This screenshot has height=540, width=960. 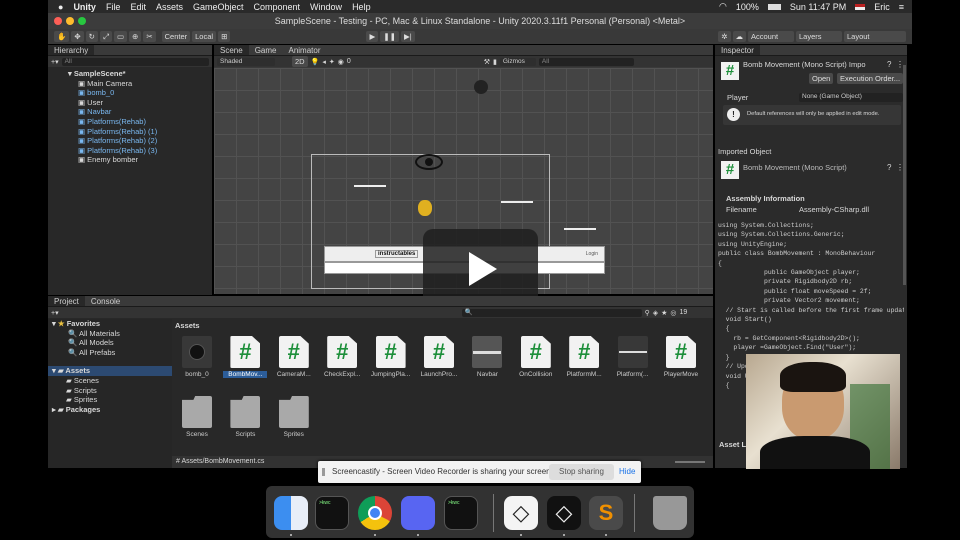 I want to click on effects-icon: ✦, so click(x=332, y=62).